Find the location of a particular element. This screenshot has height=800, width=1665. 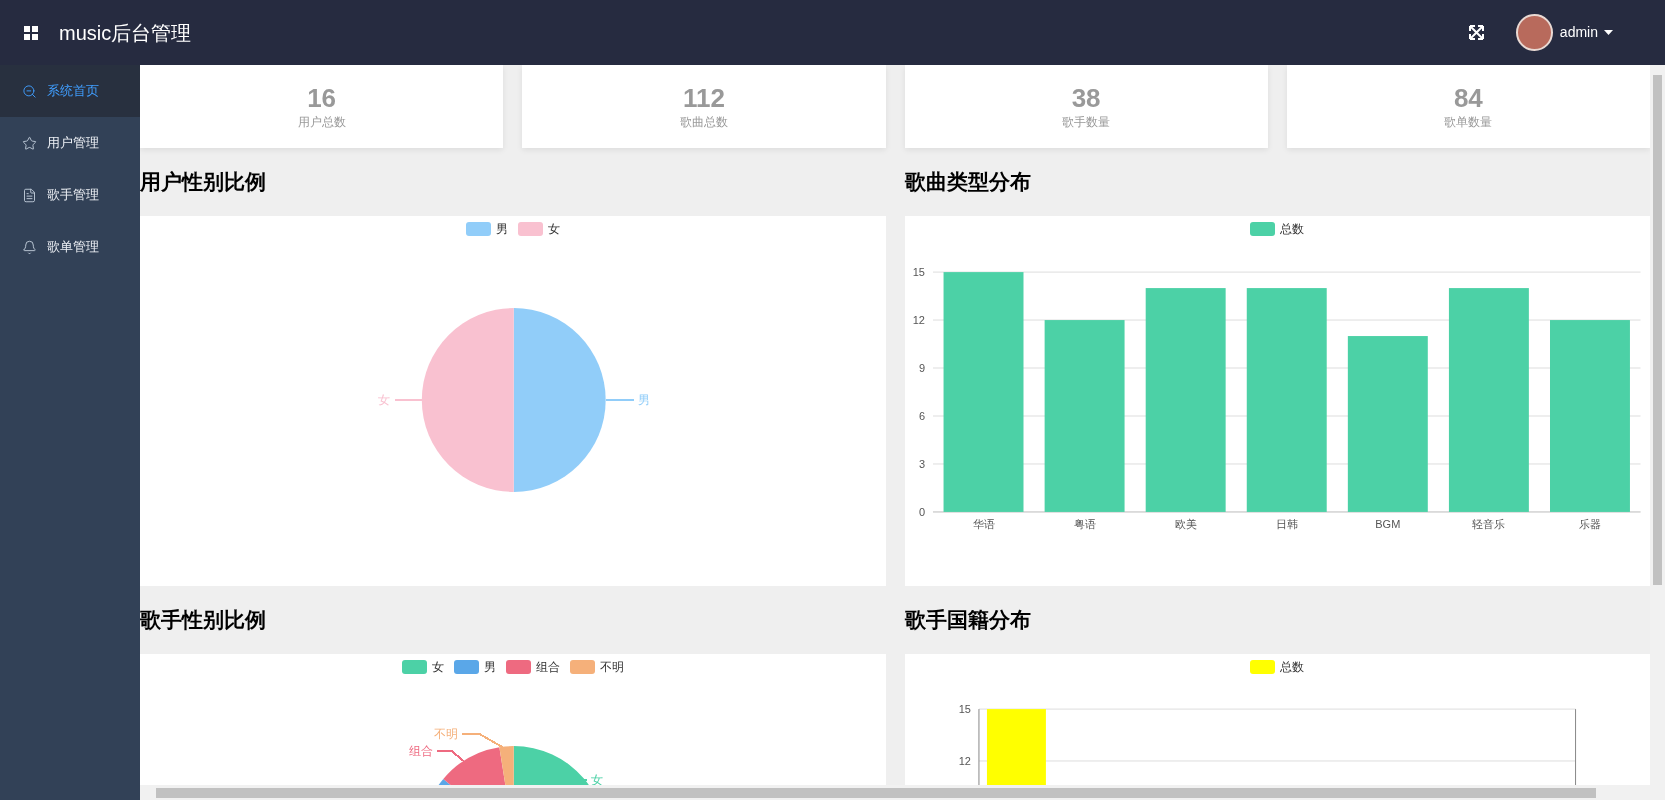

stat-label: 用户总数 is located at coordinates (321, 122).